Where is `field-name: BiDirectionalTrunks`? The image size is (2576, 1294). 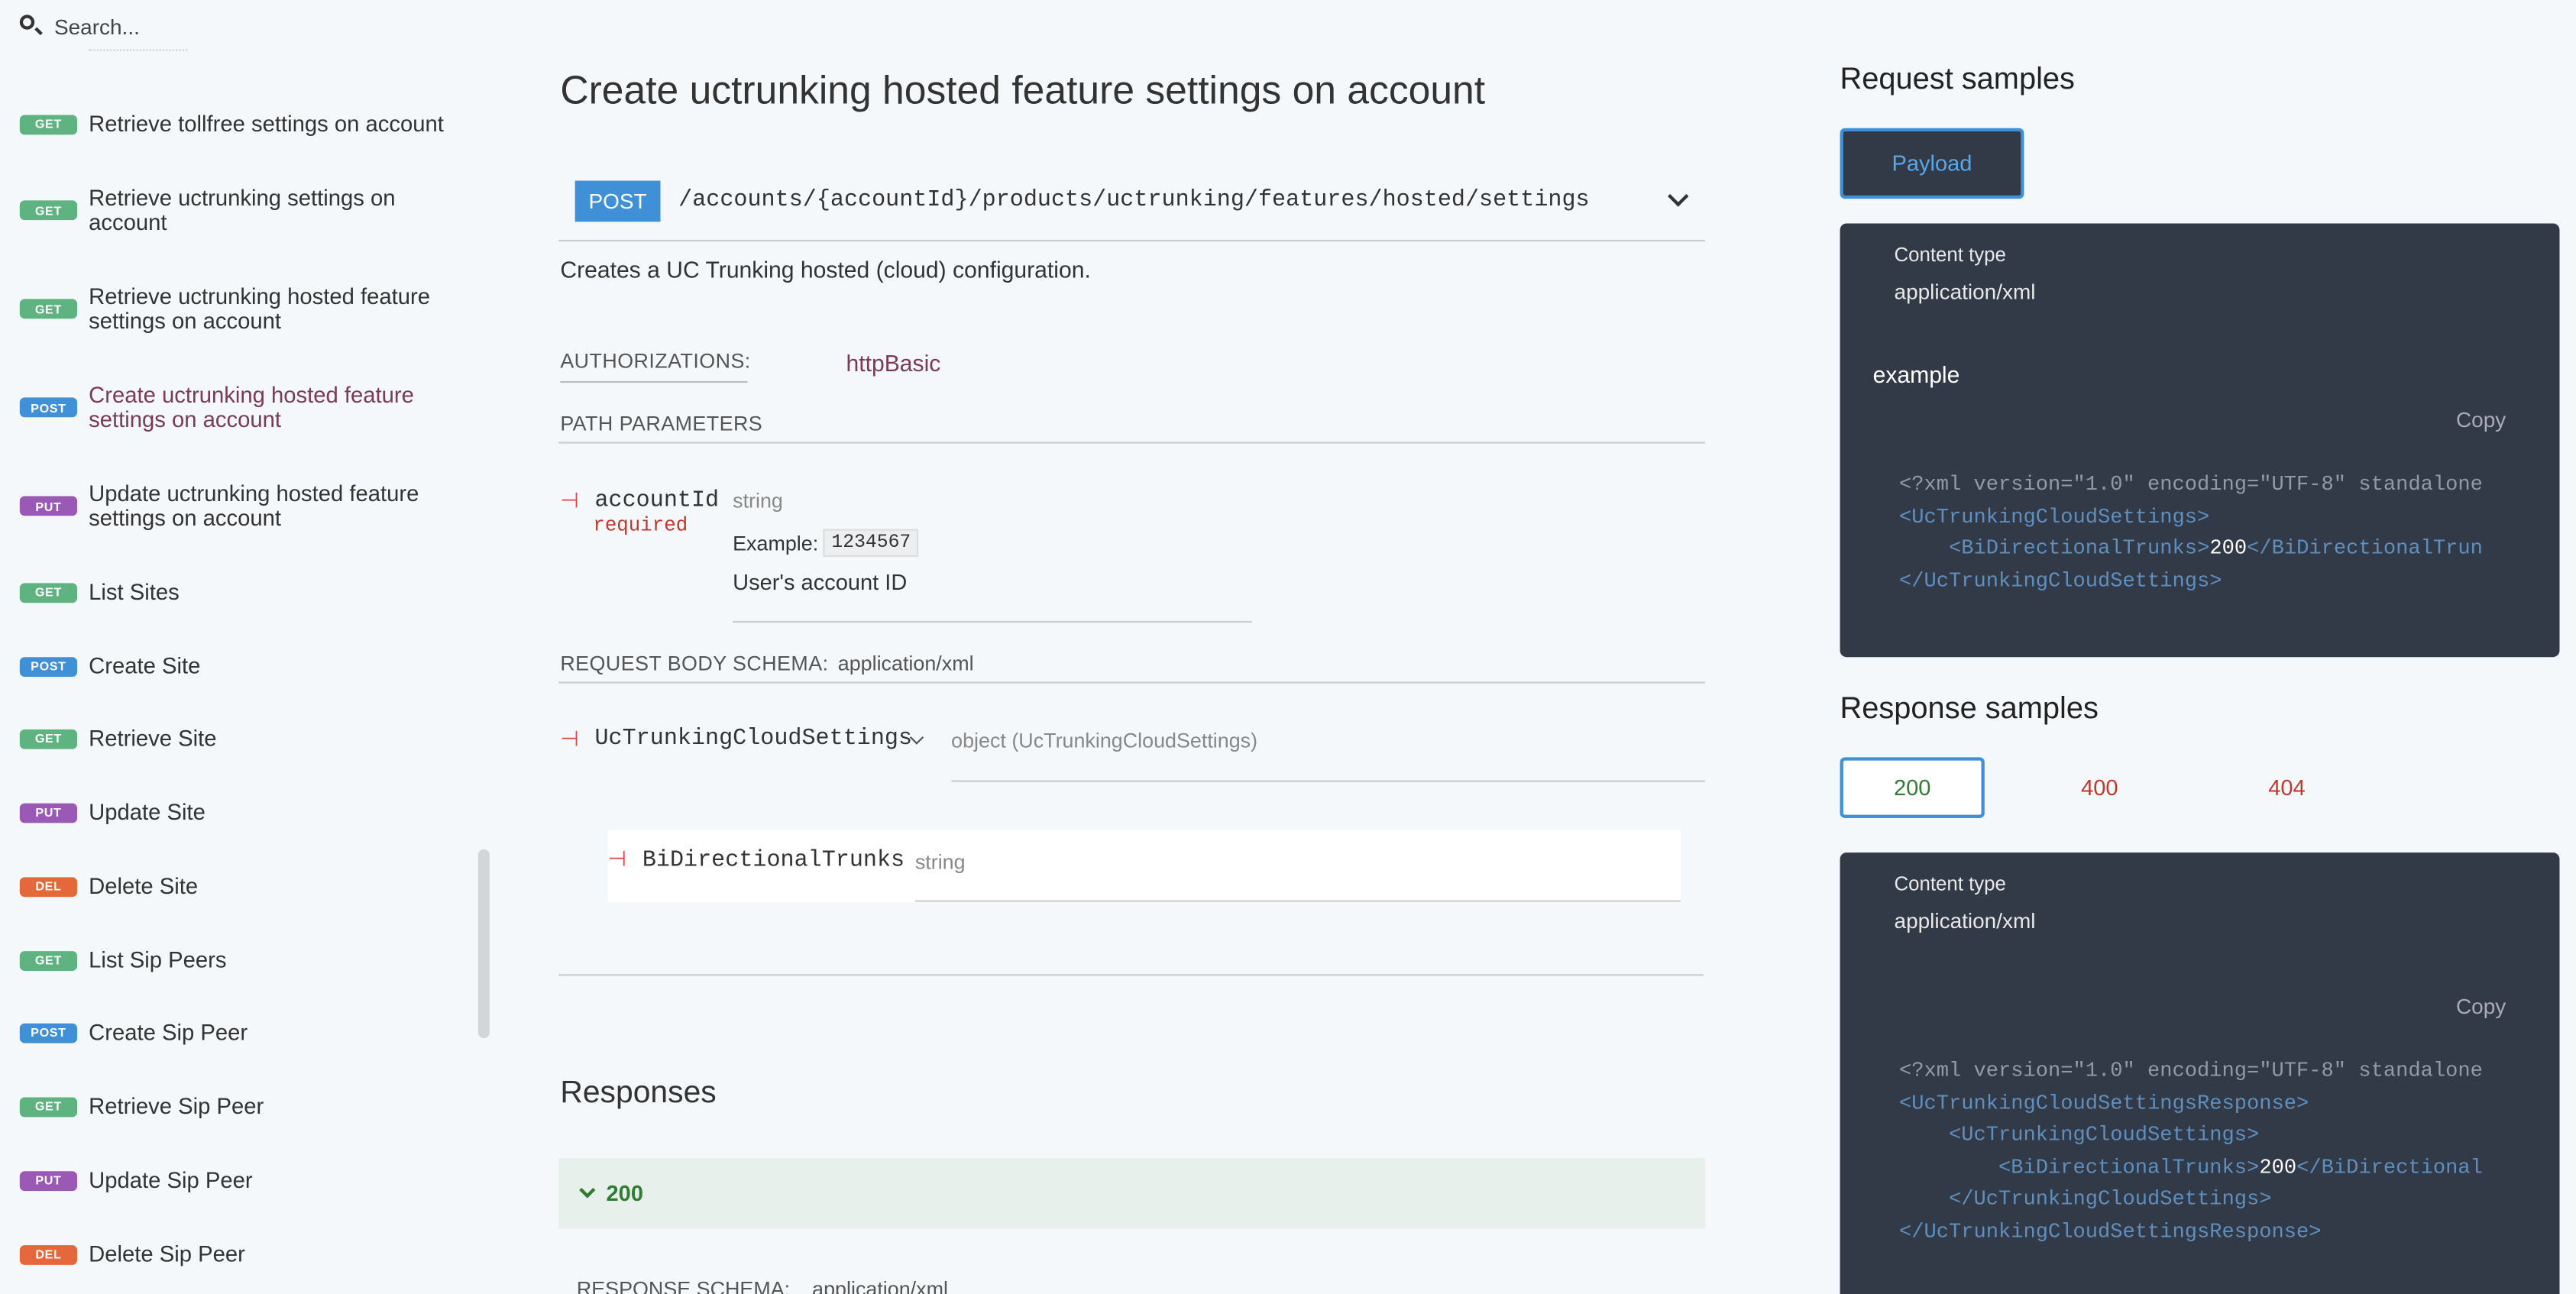
field-name: BiDirectionalTrunks is located at coordinates (773, 861).